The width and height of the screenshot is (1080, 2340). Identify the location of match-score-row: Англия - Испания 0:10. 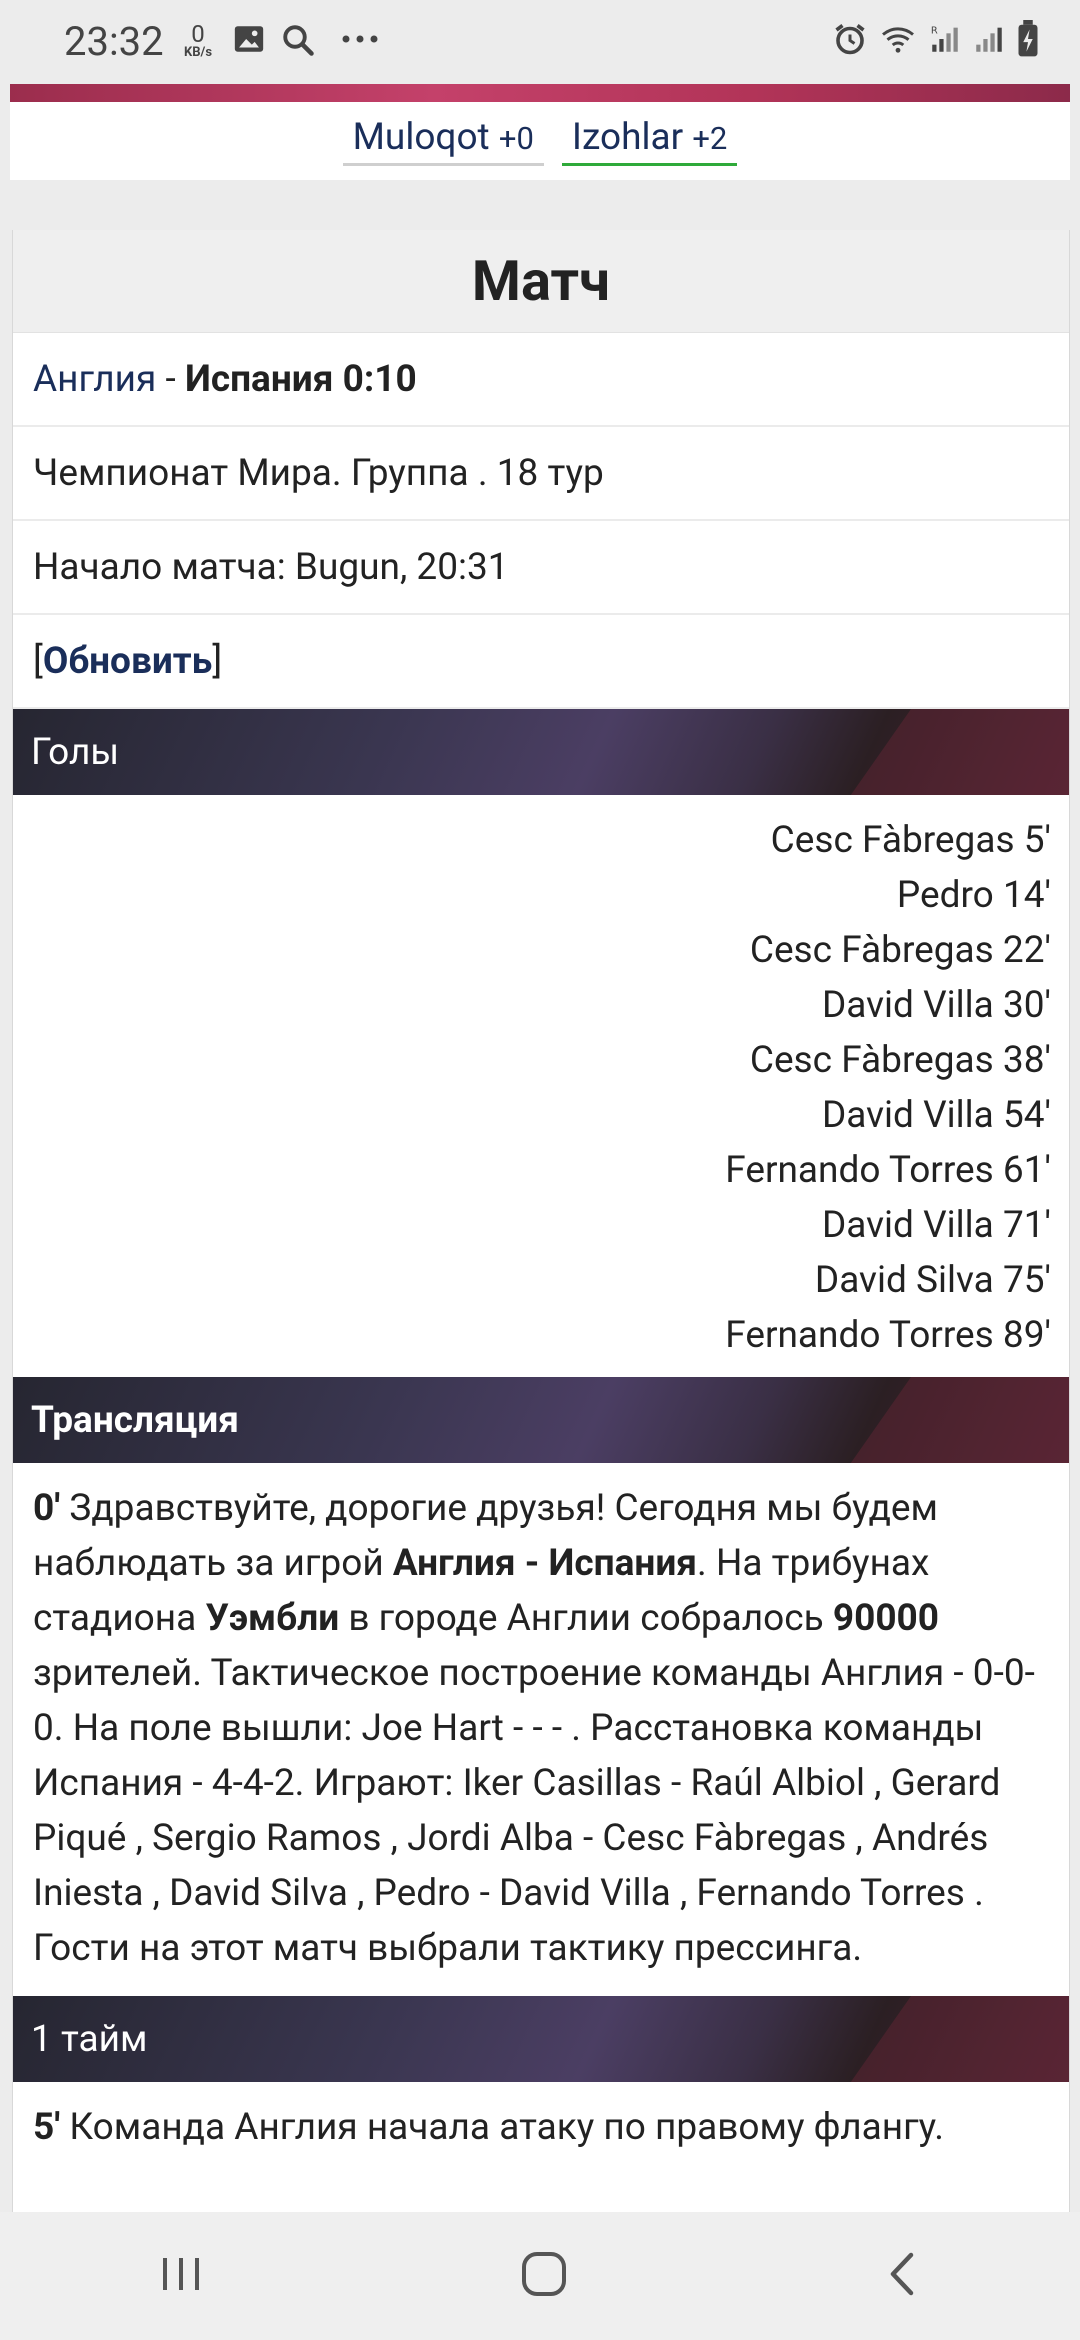
(541, 380).